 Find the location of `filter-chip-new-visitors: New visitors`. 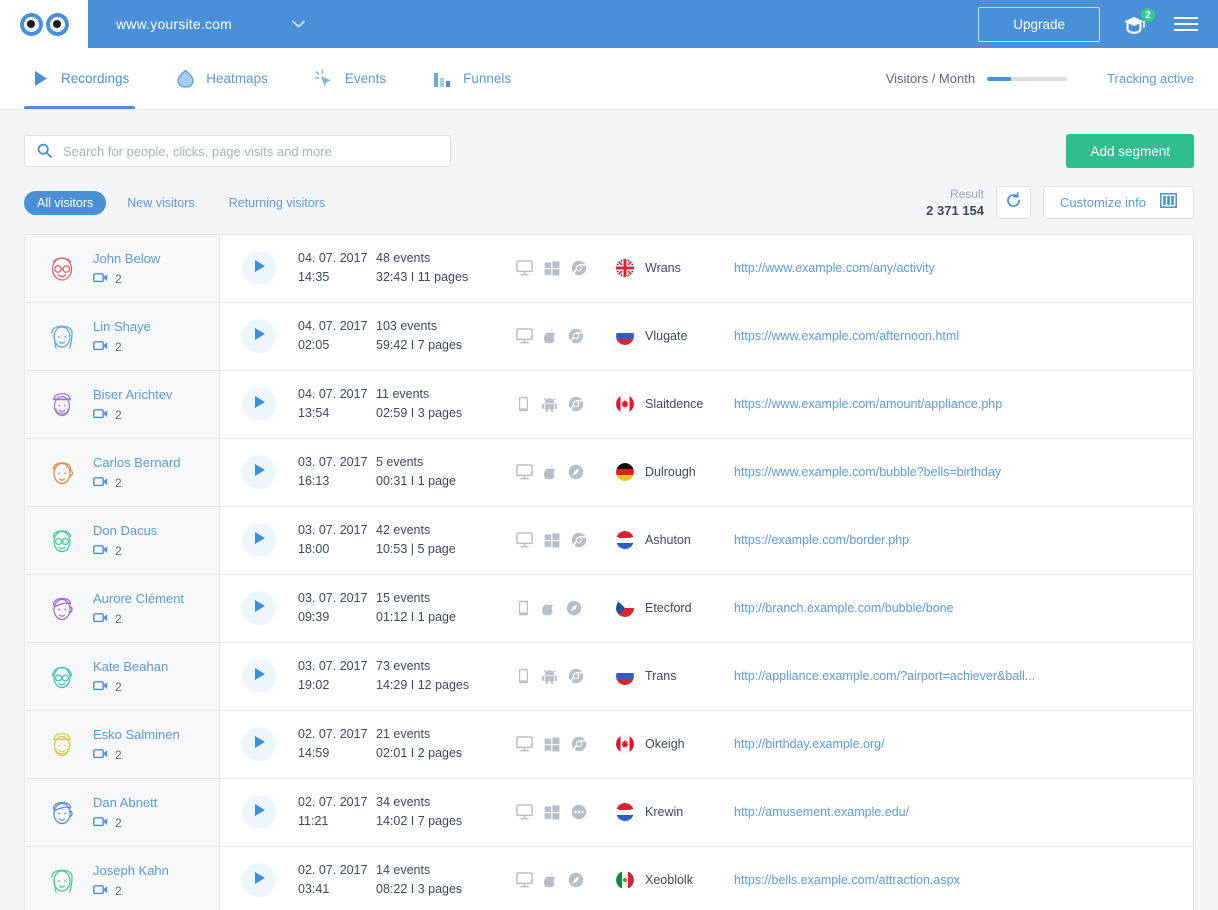

filter-chip-new-visitors: New visitors is located at coordinates (160, 203).